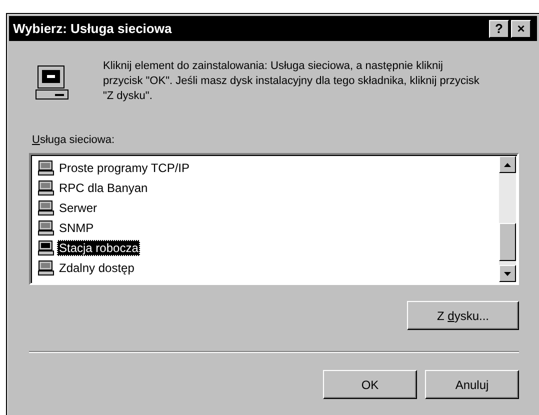  I want to click on up-arrow-icon, so click(507, 164).